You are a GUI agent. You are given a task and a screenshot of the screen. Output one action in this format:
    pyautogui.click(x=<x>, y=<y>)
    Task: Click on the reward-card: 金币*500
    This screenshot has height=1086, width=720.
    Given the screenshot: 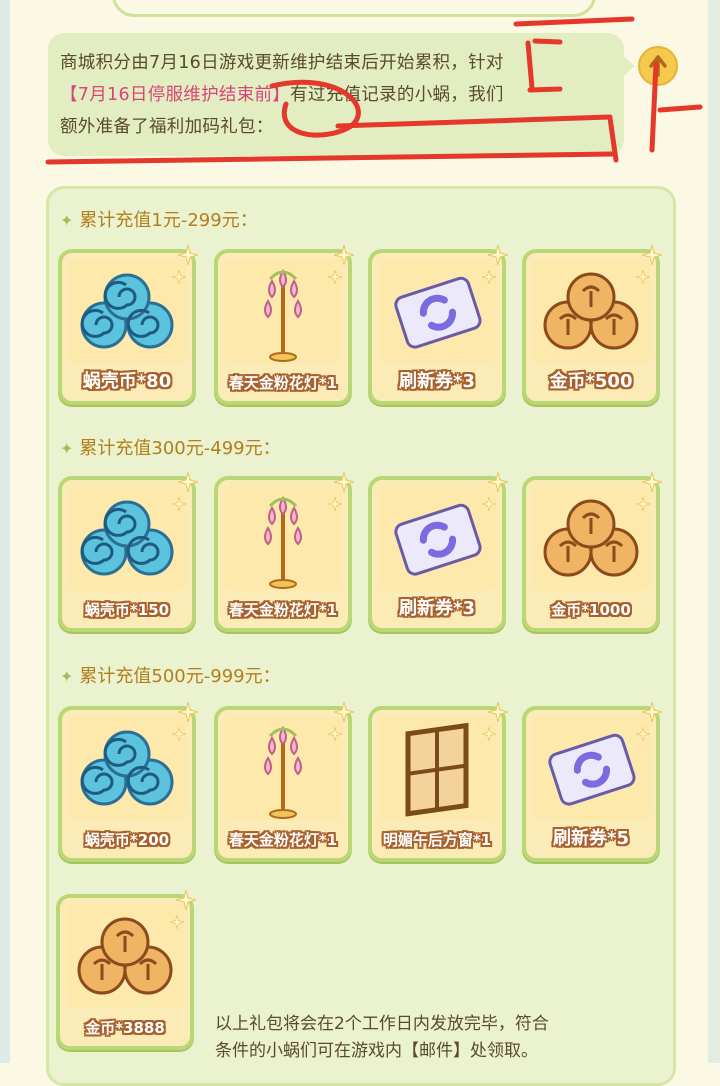 What is the action you would take?
    pyautogui.click(x=592, y=324)
    